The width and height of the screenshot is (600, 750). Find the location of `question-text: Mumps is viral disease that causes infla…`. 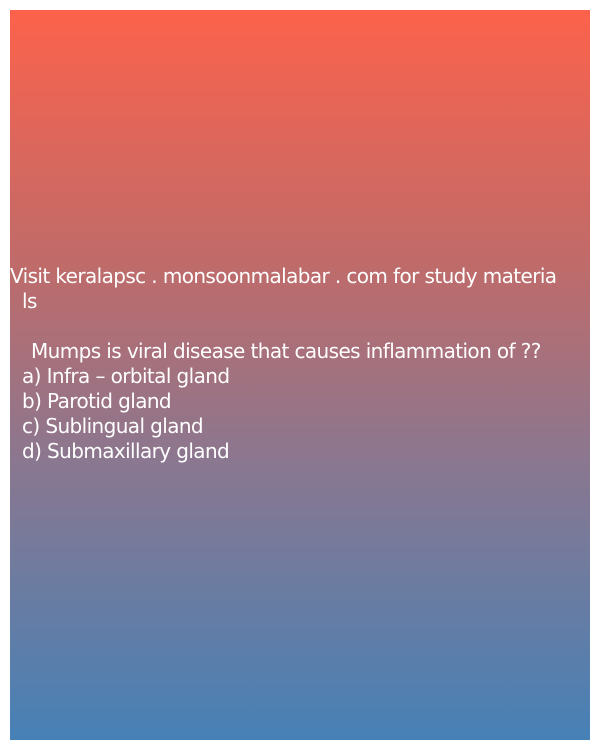

question-text: Mumps is viral disease that causes infla… is located at coordinates (286, 351).